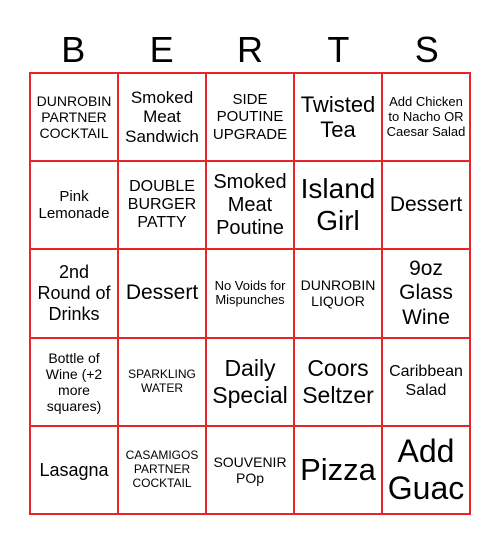 This screenshot has width=501, height=544. Describe the element at coordinates (426, 49) in the screenshot. I see `header-letter: S` at that location.